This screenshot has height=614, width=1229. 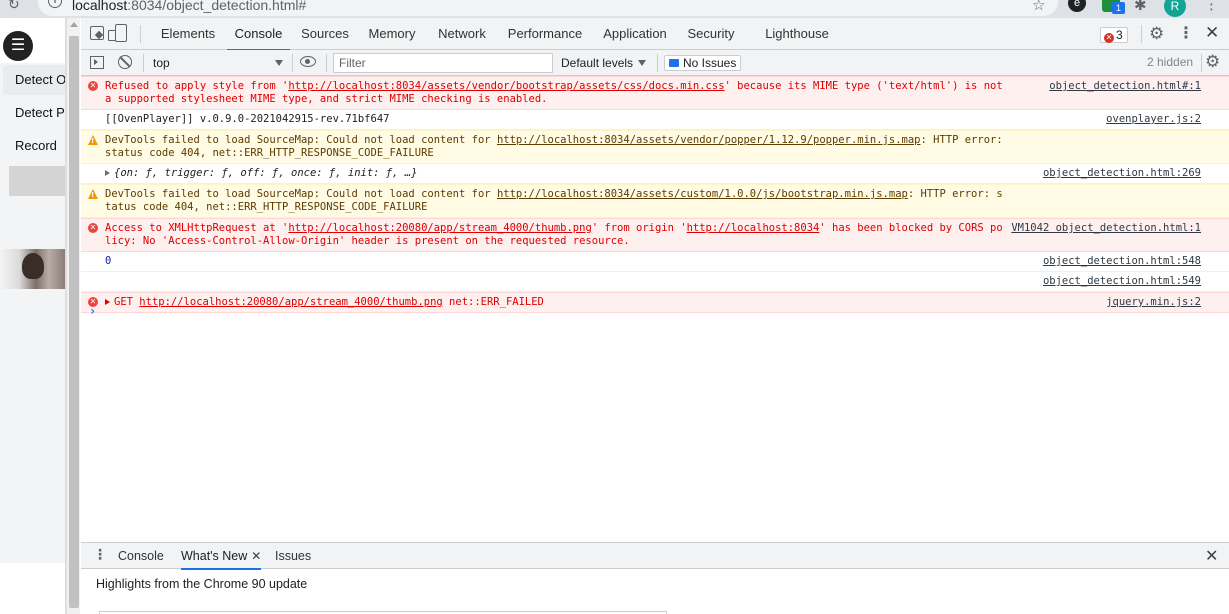 What do you see at coordinates (597, 63) in the screenshot?
I see `log-levels-label: Default levels` at bounding box center [597, 63].